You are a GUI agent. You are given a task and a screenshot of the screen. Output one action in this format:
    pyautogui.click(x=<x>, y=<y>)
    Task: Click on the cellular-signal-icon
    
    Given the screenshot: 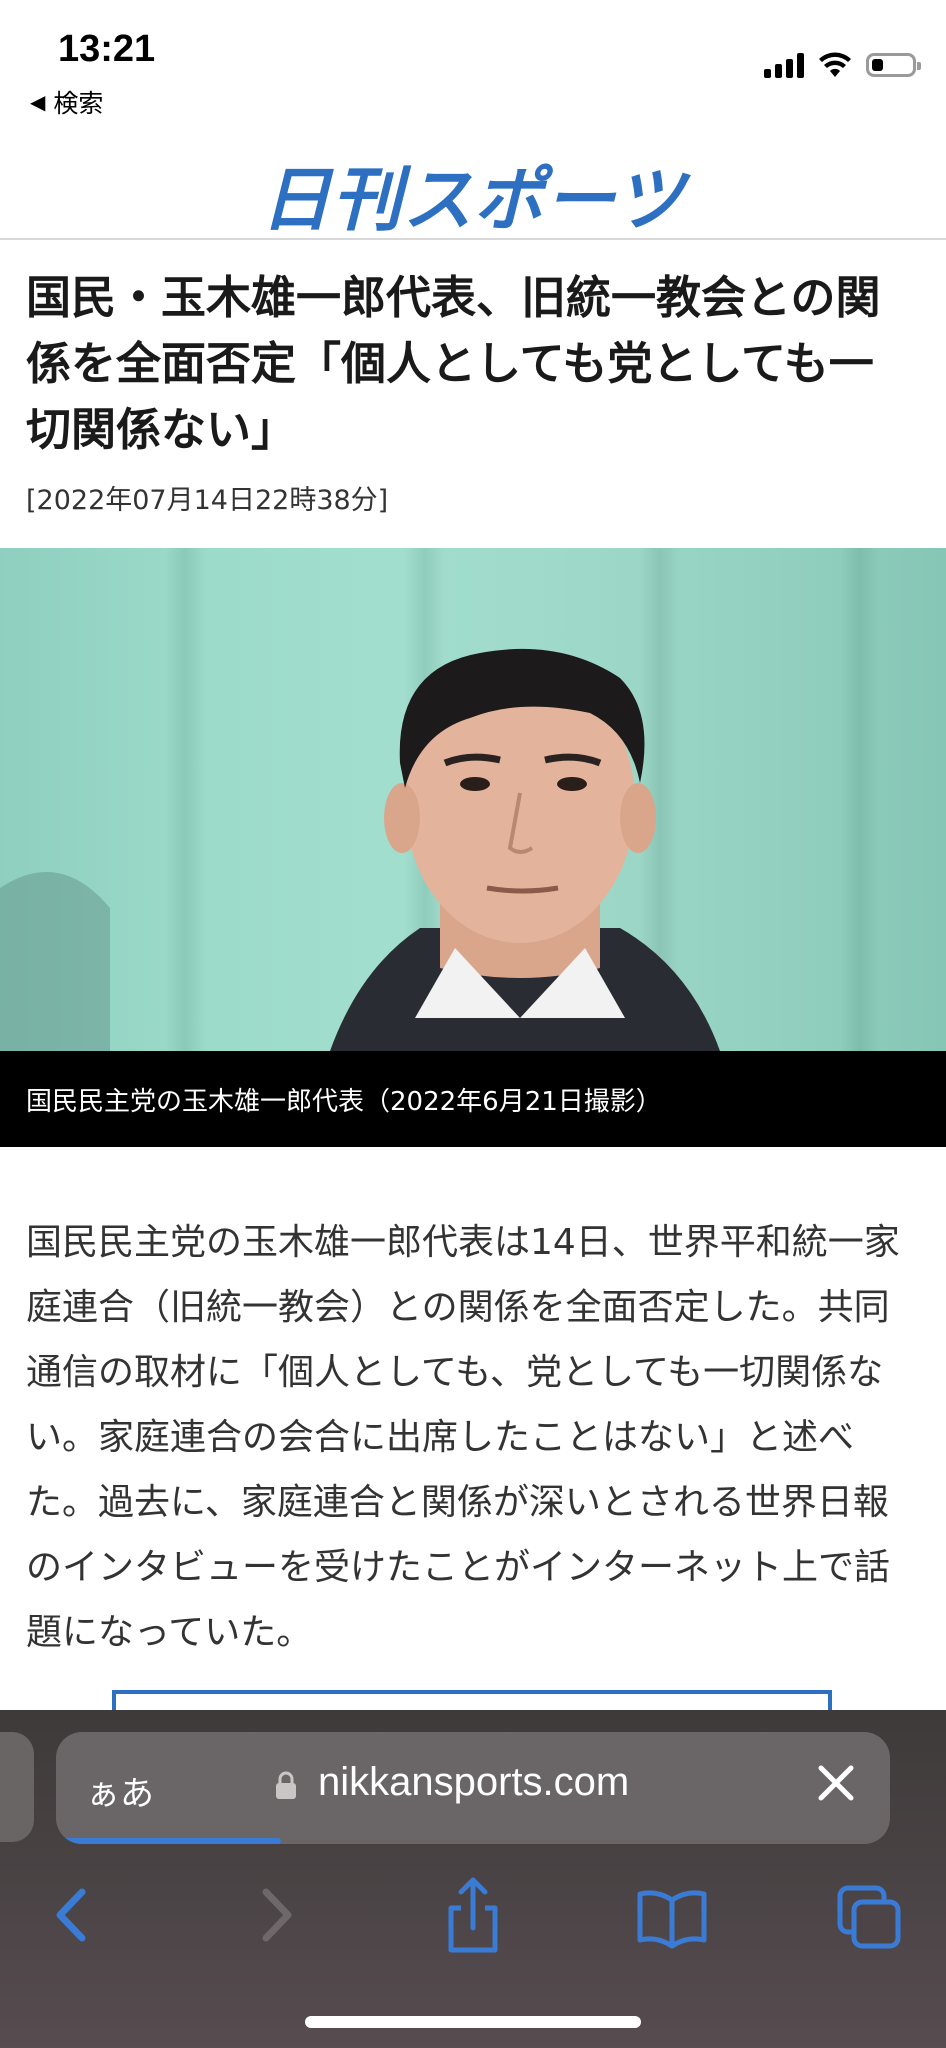 What is the action you would take?
    pyautogui.click(x=784, y=65)
    